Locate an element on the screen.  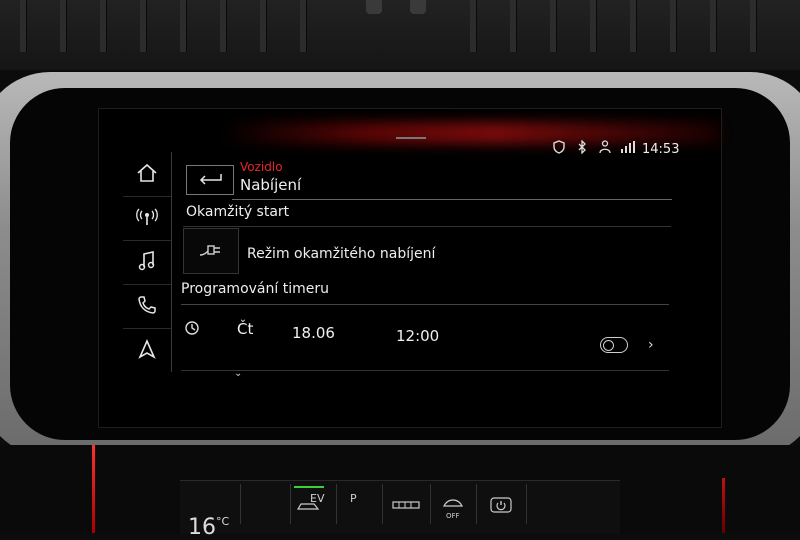
ev-active-indicator is located at coordinates (309, 487).